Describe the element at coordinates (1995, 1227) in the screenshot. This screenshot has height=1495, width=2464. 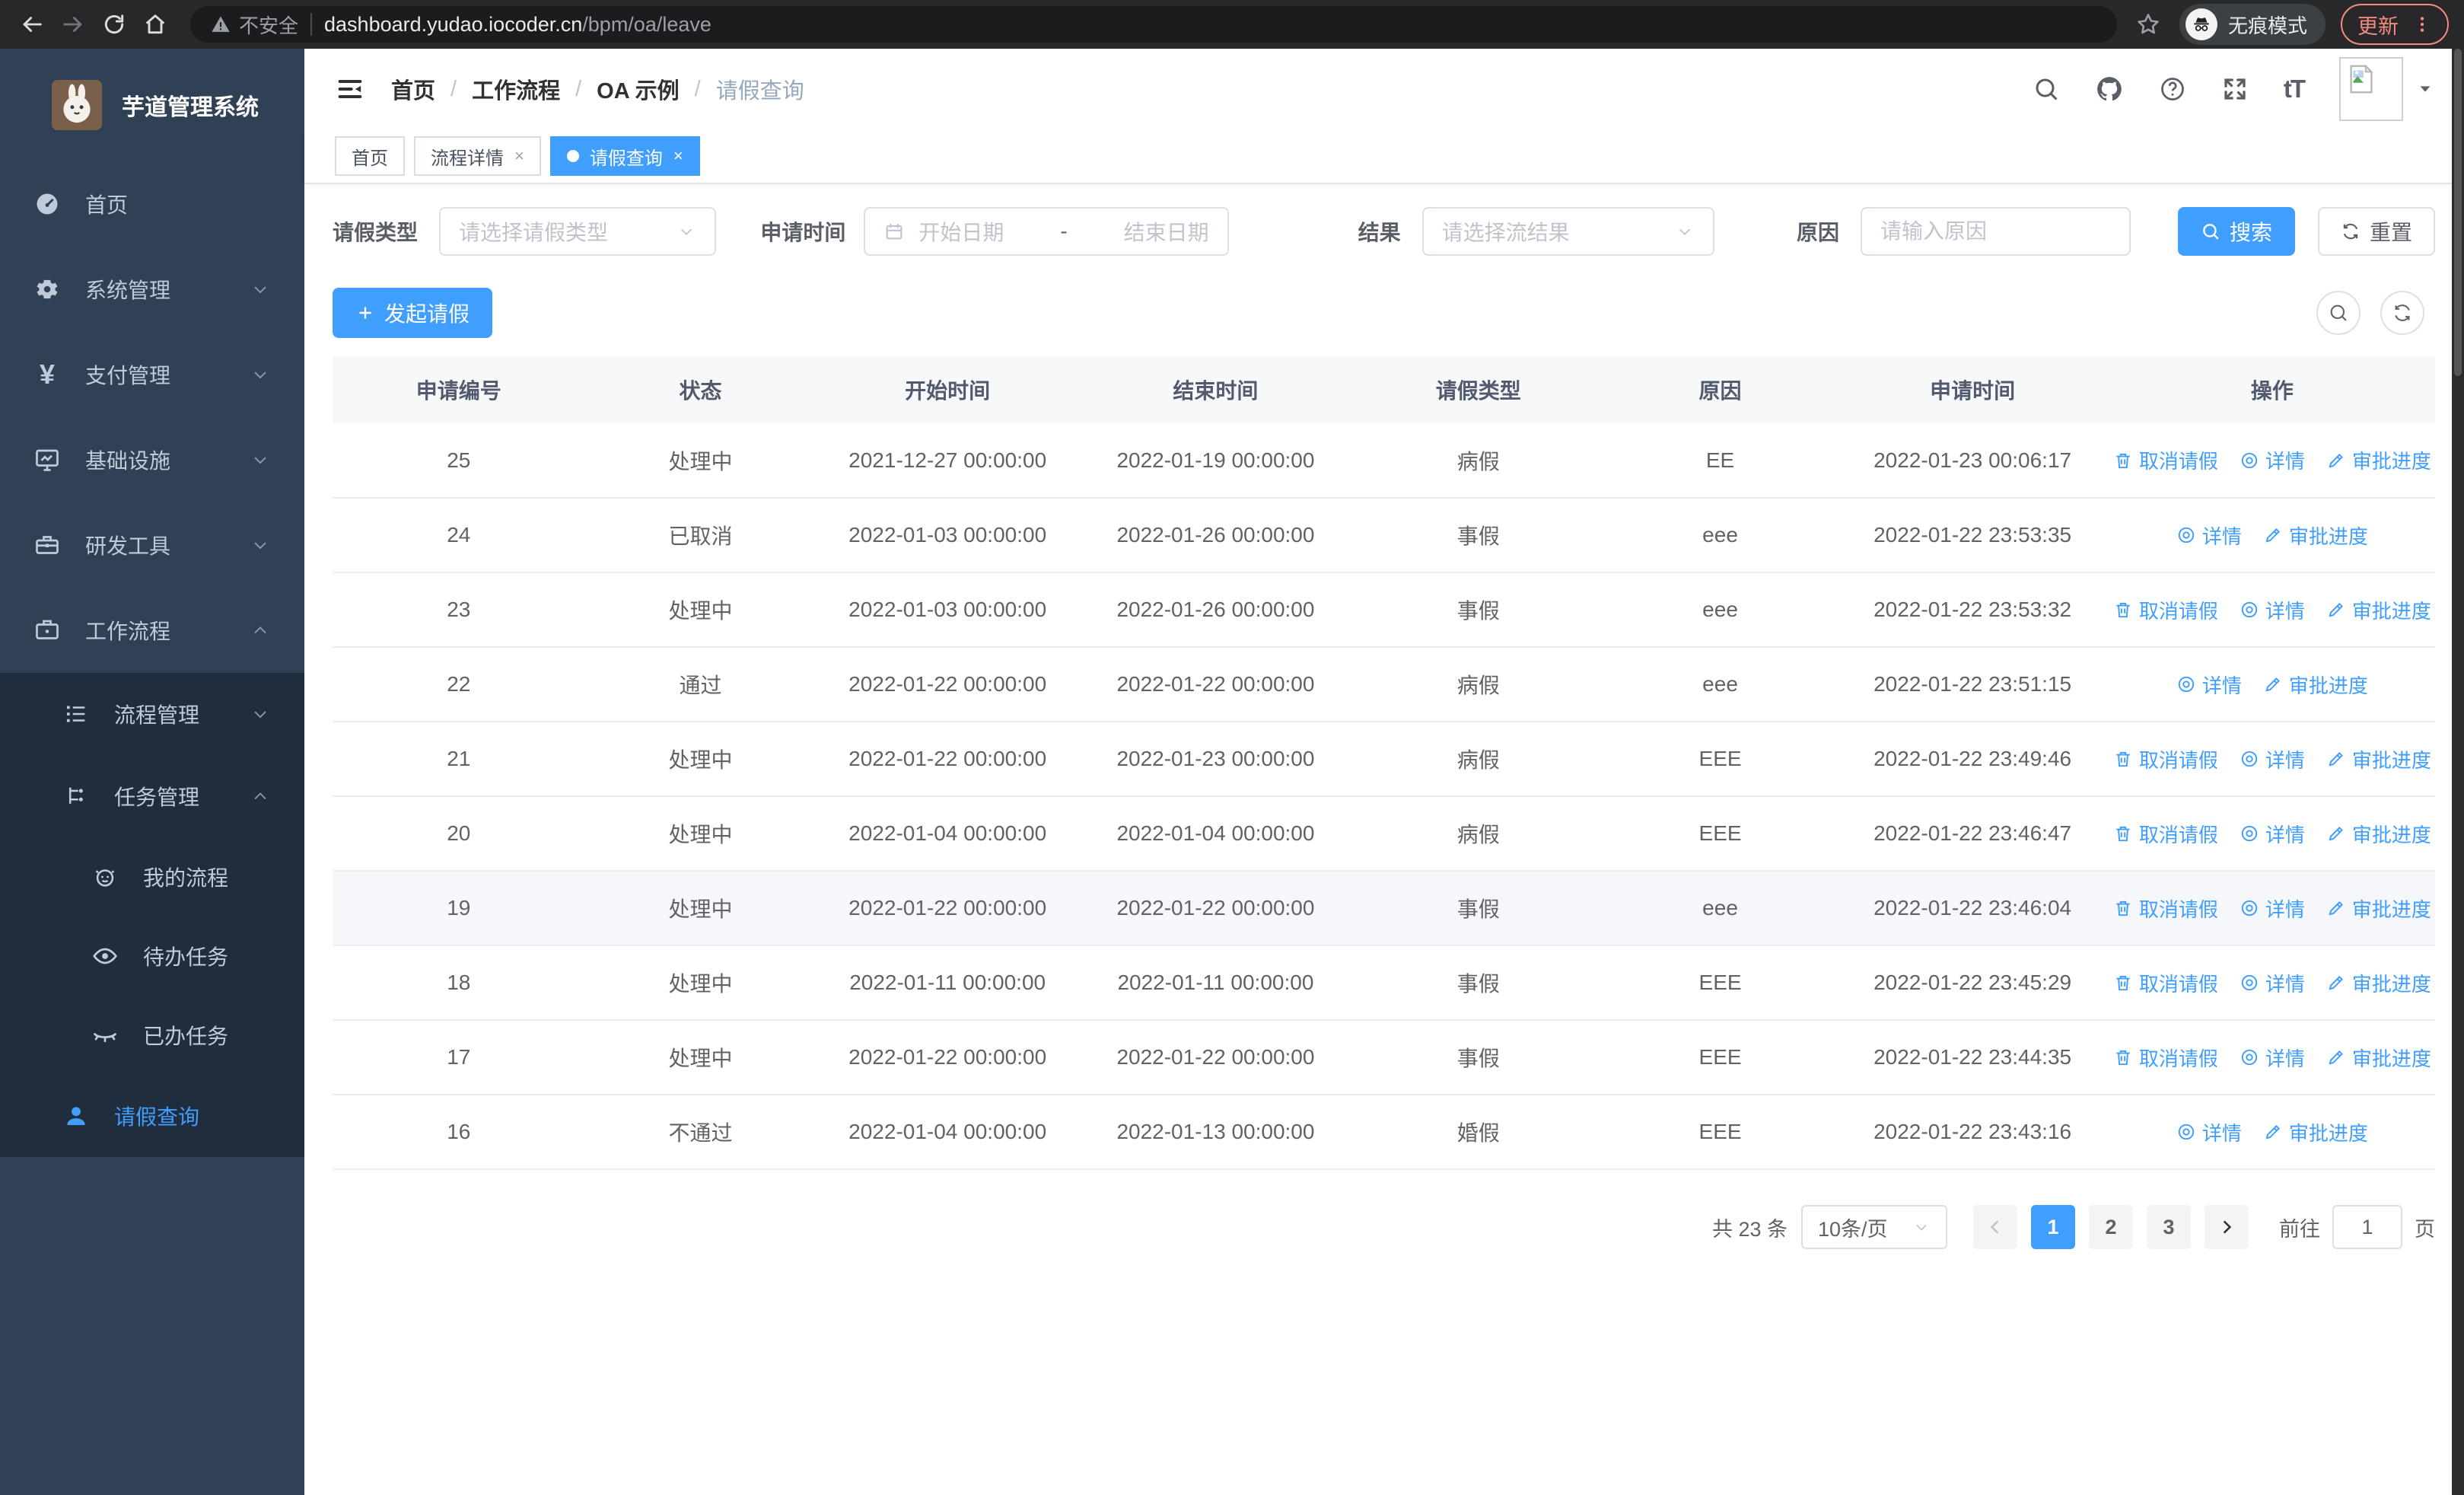
I see `prev-page-button` at that location.